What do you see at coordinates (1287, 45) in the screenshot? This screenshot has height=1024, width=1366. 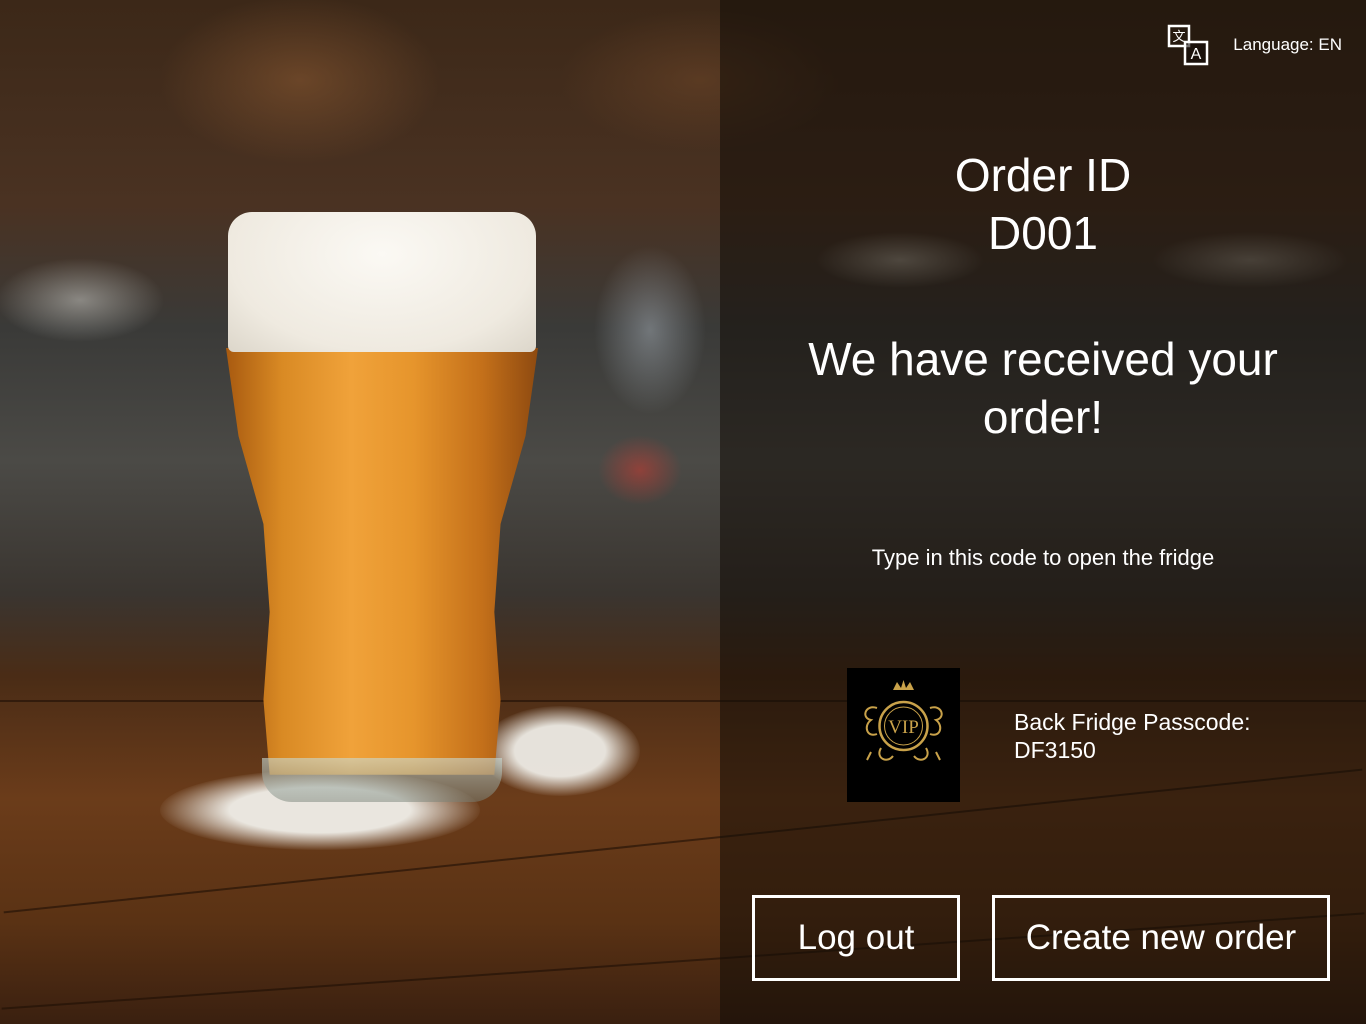 I see `language-label: Language: EN` at bounding box center [1287, 45].